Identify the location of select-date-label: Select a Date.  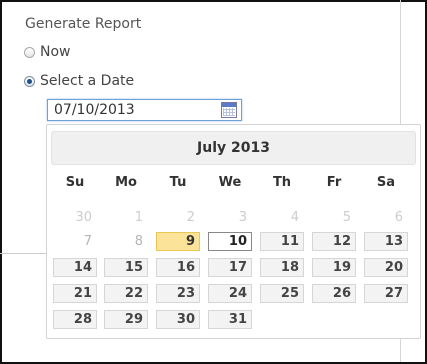
(87, 81).